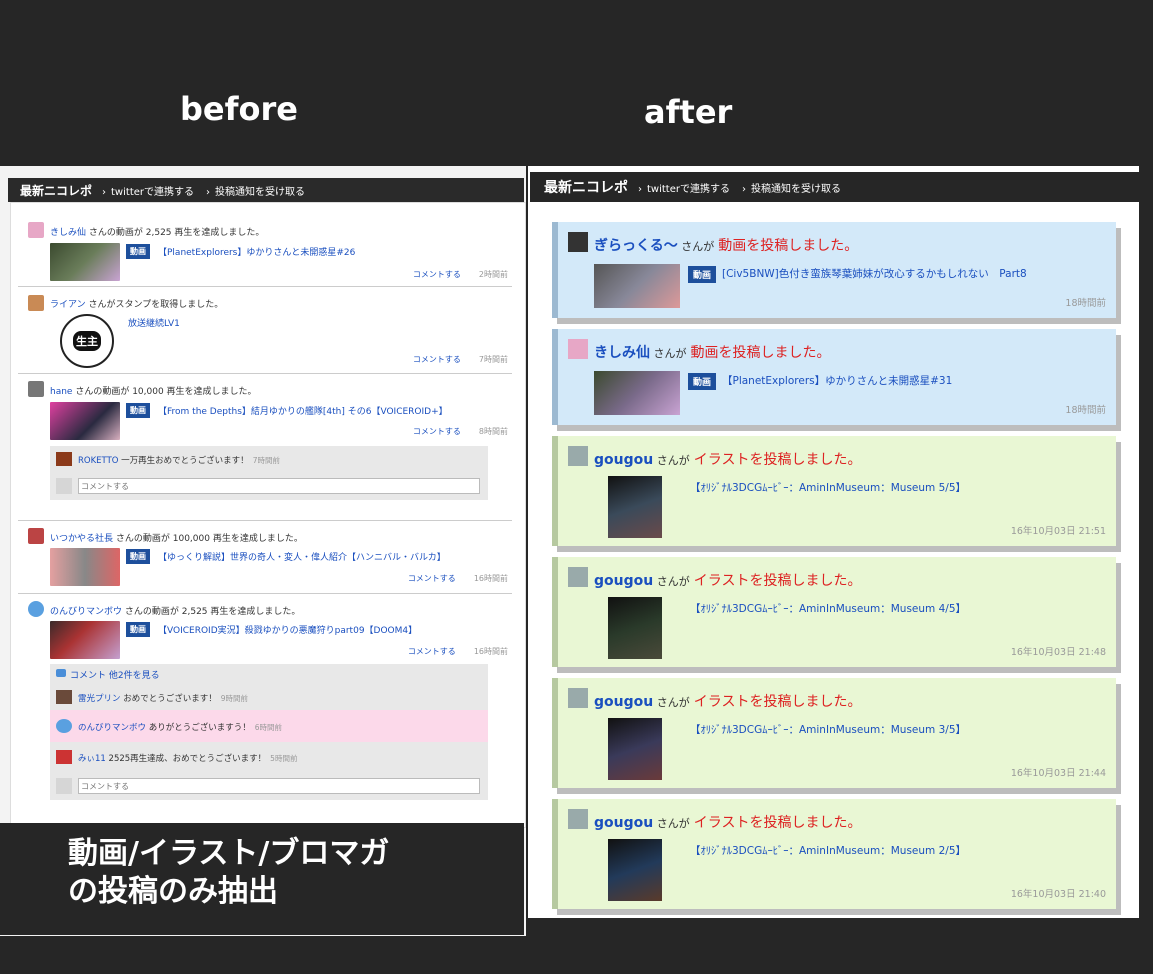  Describe the element at coordinates (269, 674) in the screenshot. I see `more-comments-link: コメント 他2件を見る` at that location.